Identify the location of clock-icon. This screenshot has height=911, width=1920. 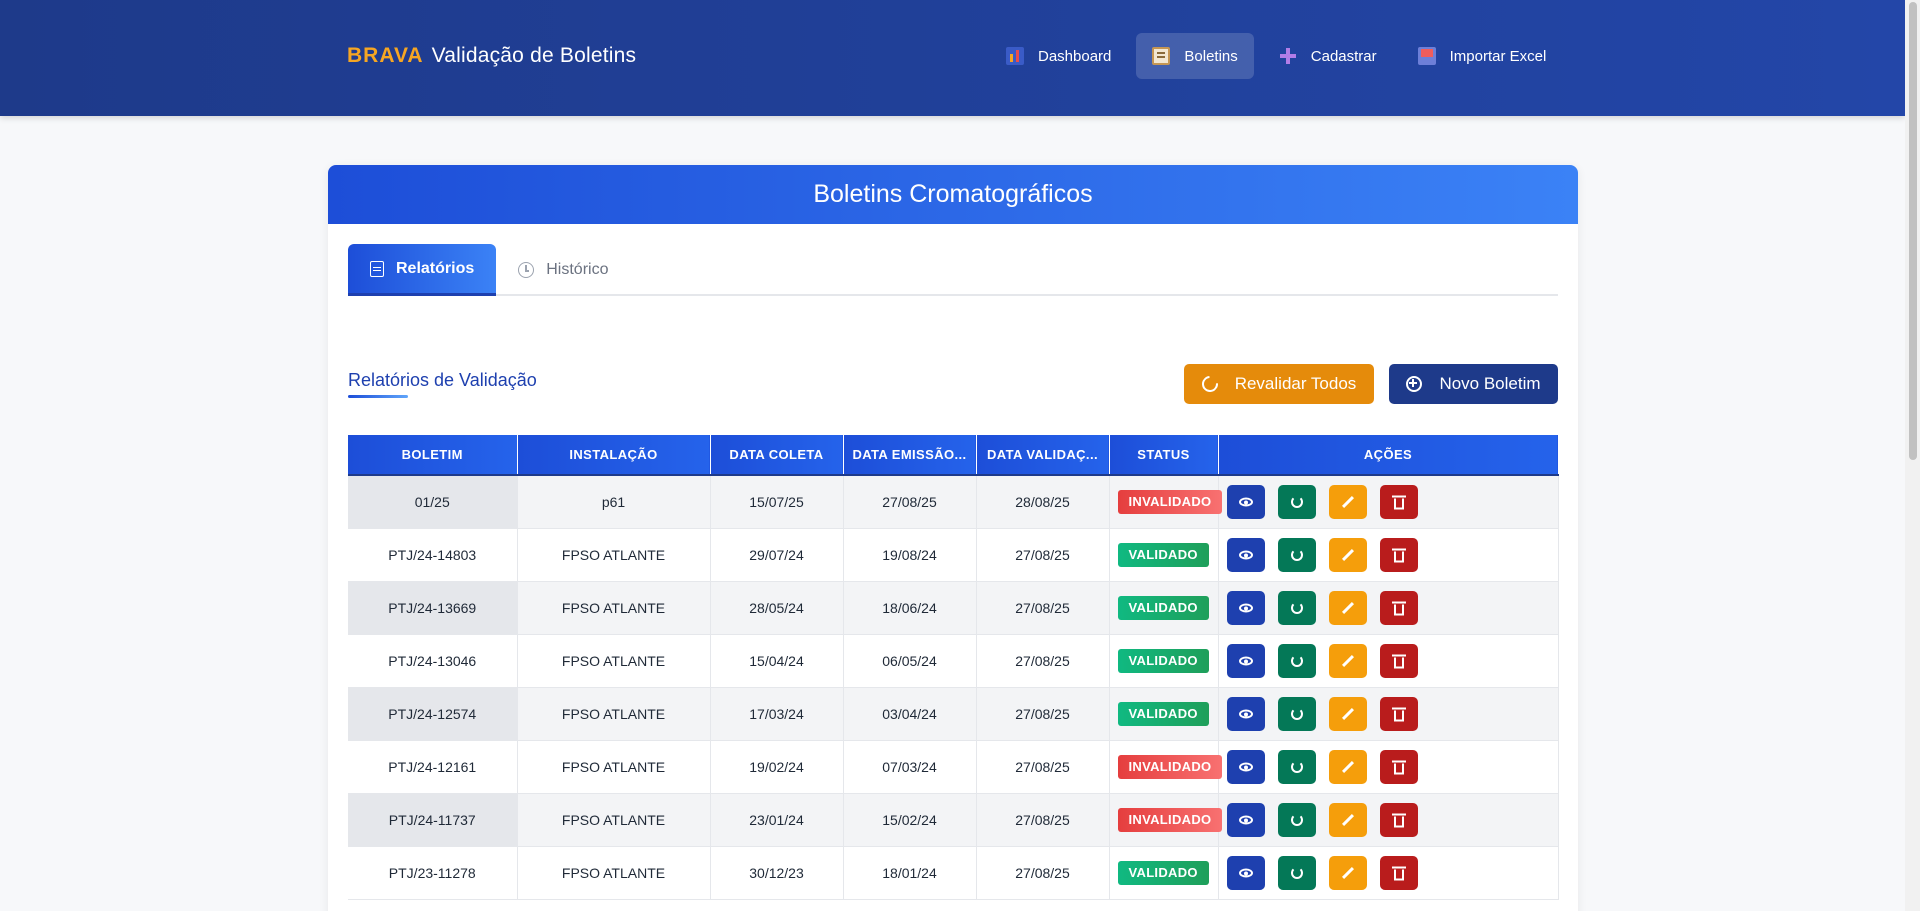
(526, 270).